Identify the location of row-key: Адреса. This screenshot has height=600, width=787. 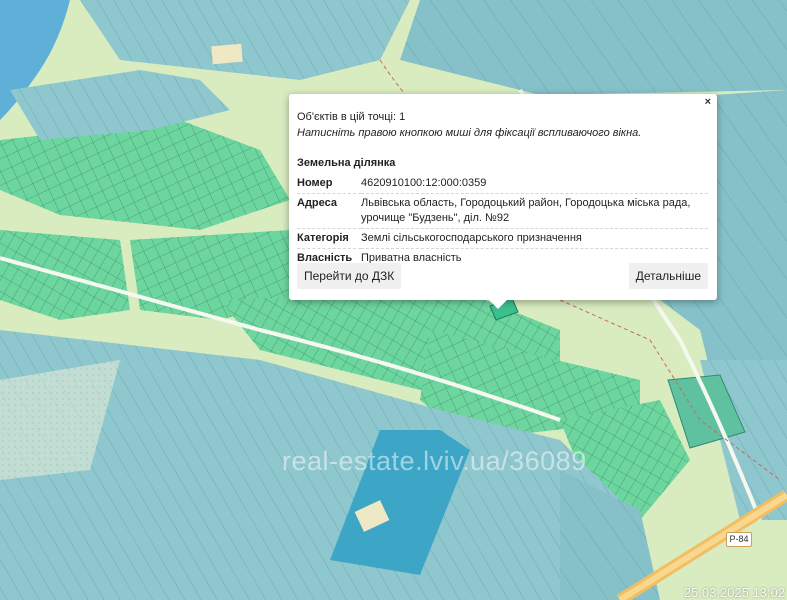
(329, 211).